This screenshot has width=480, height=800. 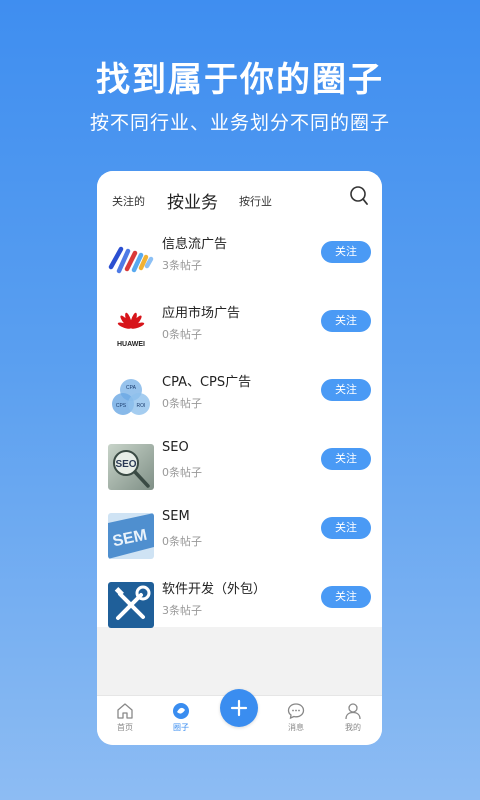 I want to click on add-post-button, so click(x=239, y=708).